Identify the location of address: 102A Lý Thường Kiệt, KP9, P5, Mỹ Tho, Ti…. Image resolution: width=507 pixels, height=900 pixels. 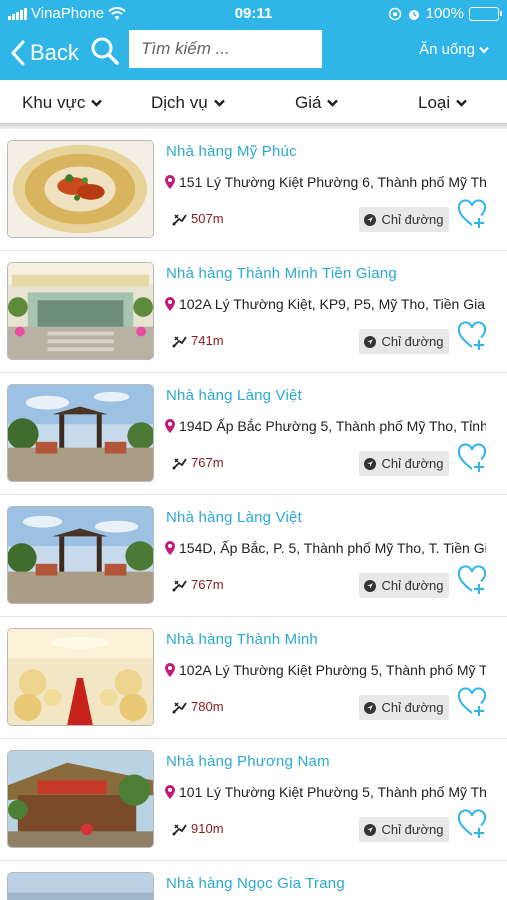
(325, 304).